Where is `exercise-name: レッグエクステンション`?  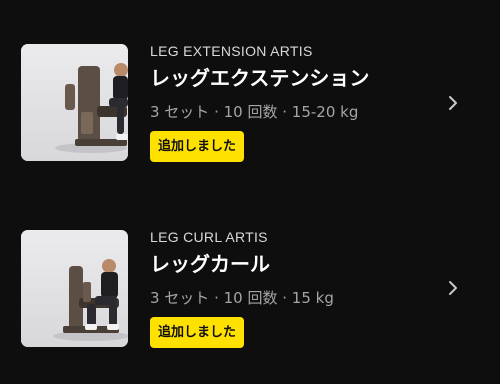
exercise-name: レッグエクステンション is located at coordinates (260, 78).